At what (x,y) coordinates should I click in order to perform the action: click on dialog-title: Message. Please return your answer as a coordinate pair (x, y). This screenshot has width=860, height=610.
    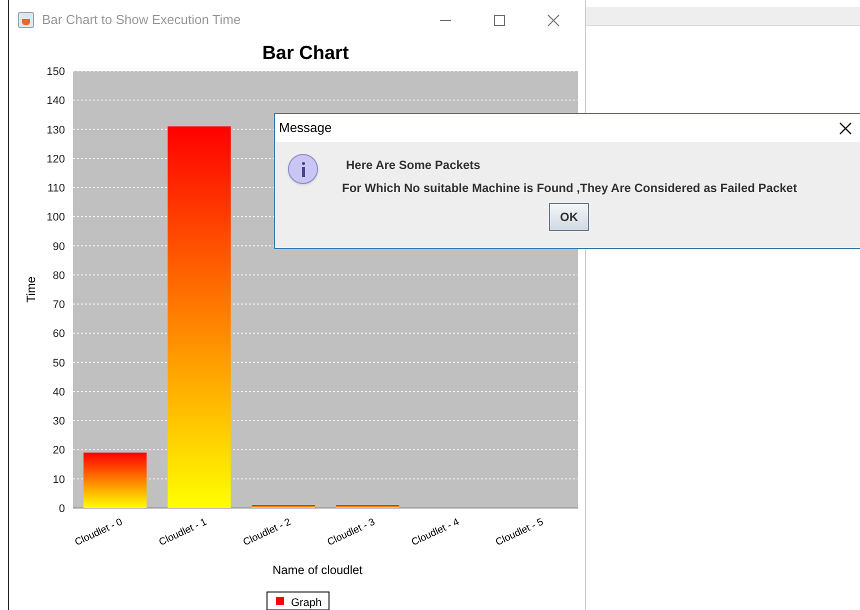
    Looking at the image, I should click on (305, 128).